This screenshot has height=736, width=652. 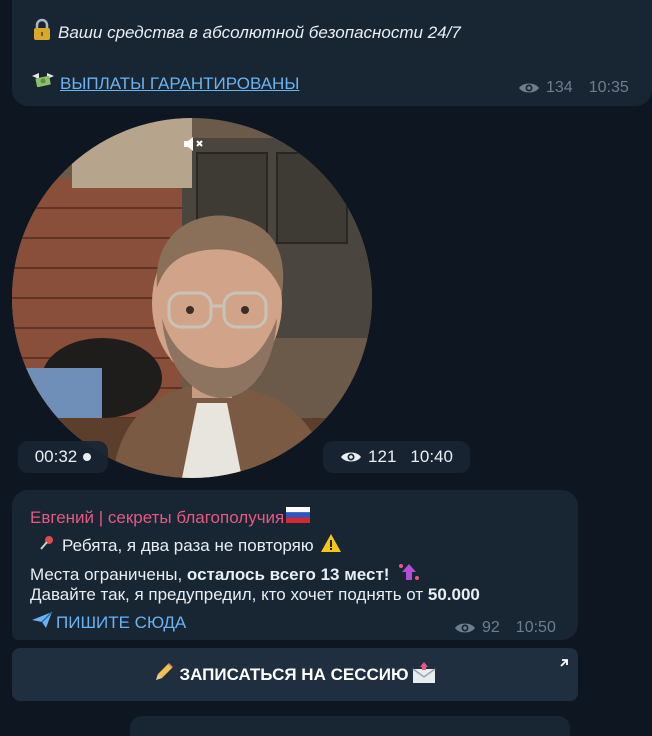 I want to click on views-count: 92, so click(x=491, y=627).